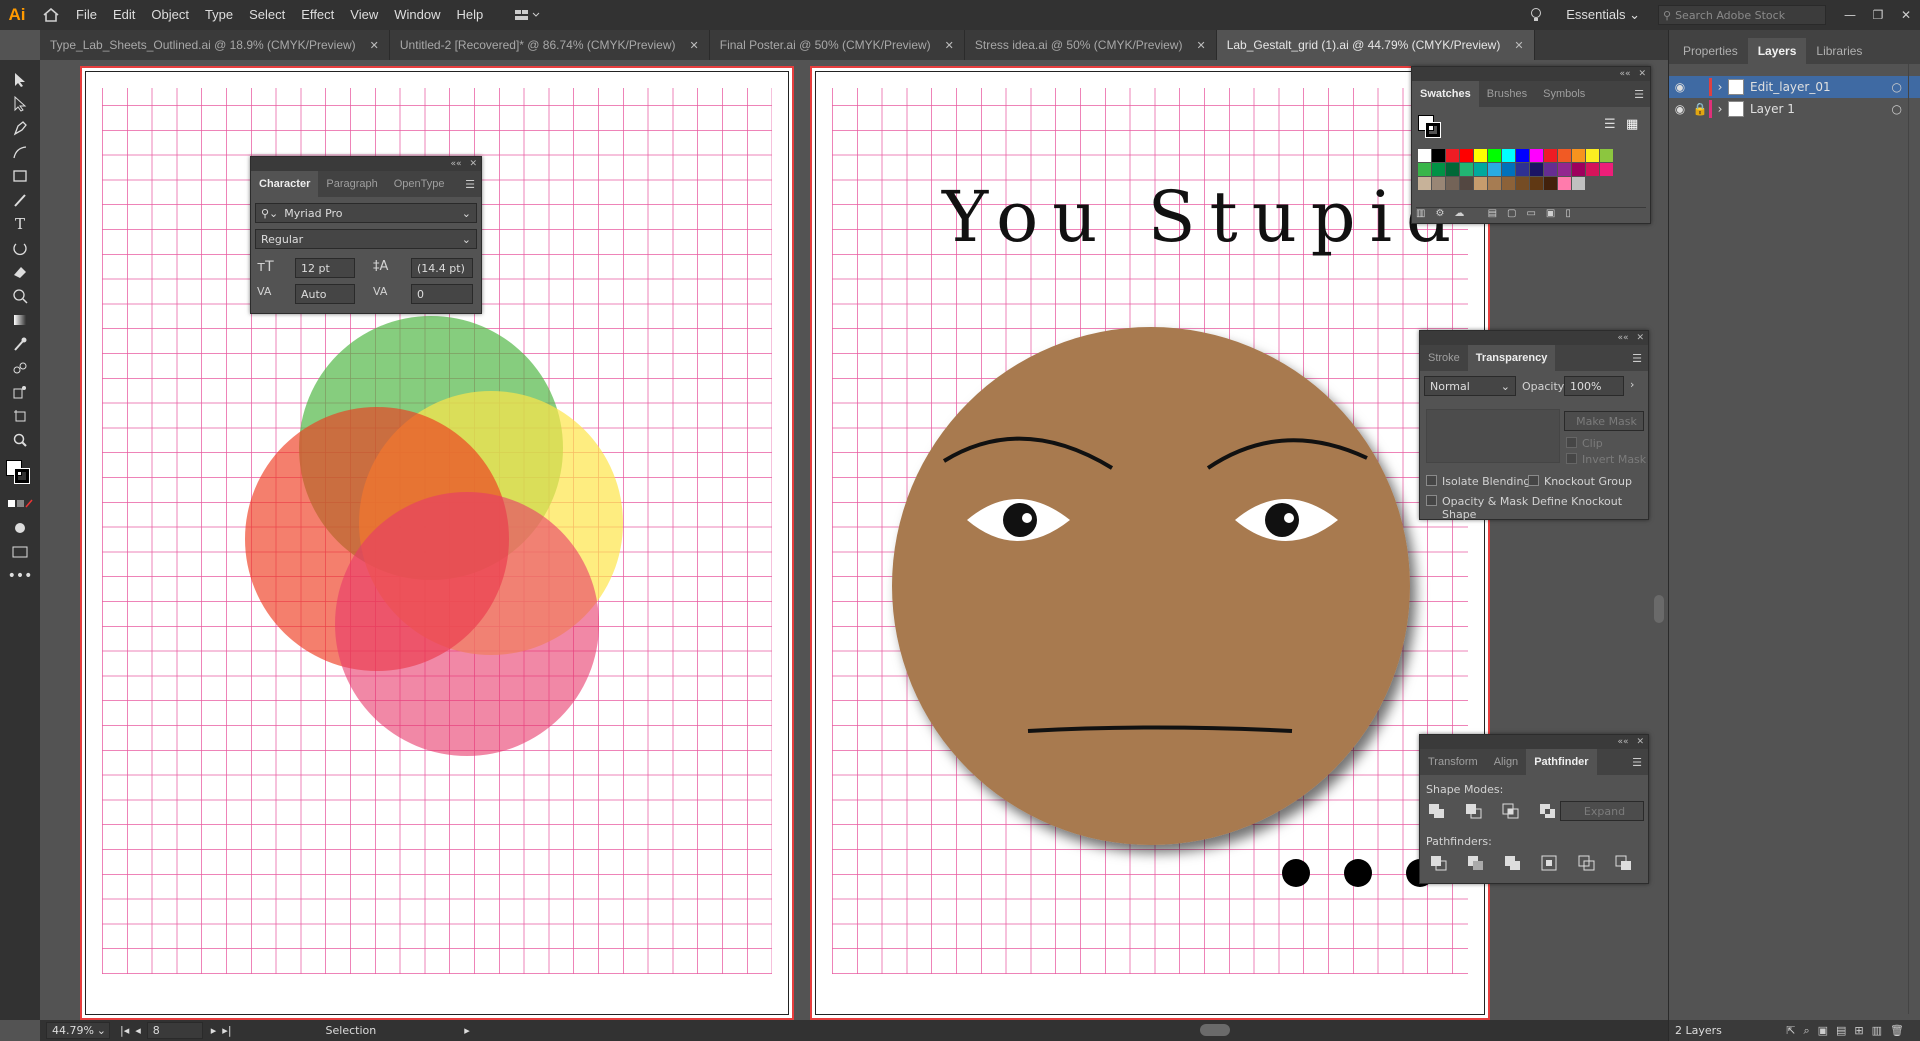  Describe the element at coordinates (1571, 442) in the screenshot. I see `clip-checkbox` at that location.